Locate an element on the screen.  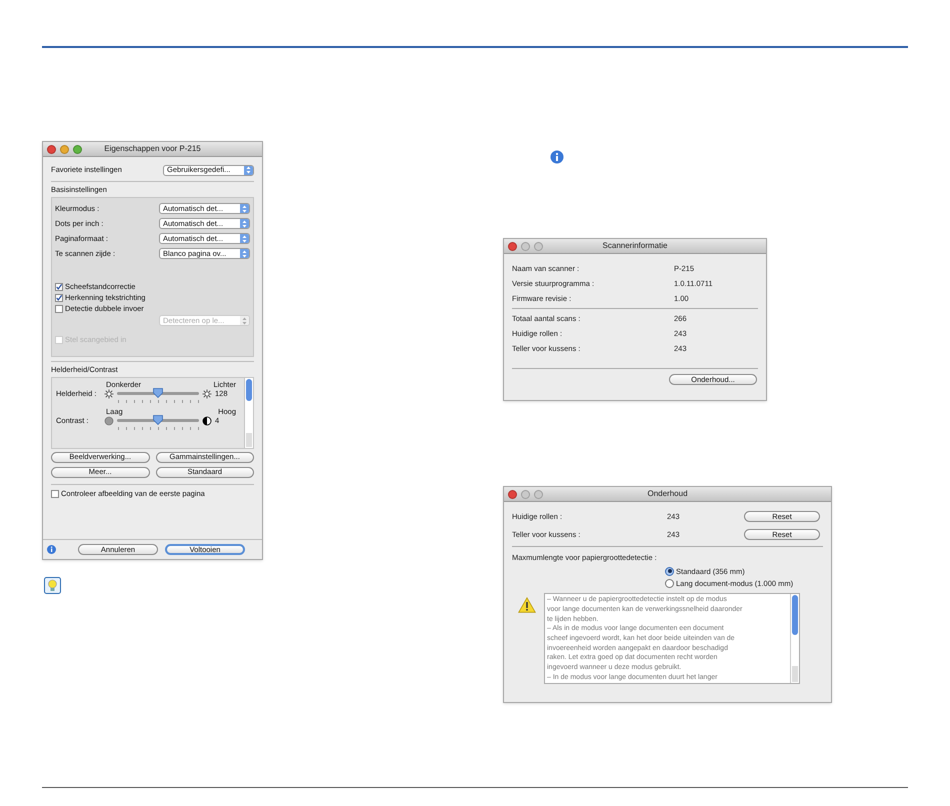
text-area is located at coordinates (672, 638).